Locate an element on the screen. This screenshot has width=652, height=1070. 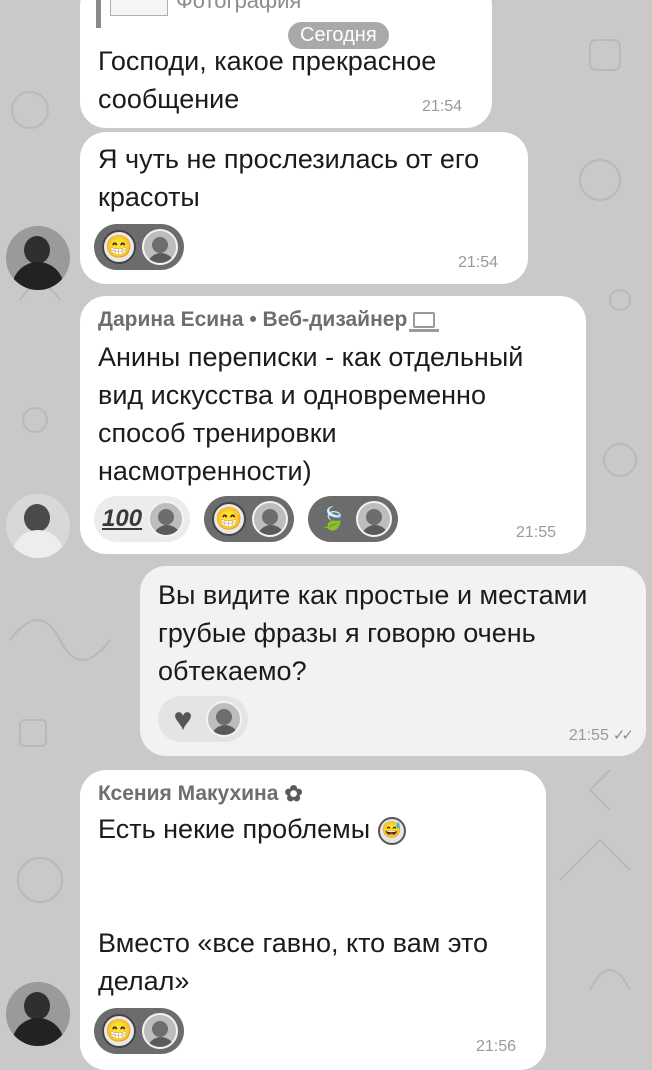
message-text: Я чуть не прослезилась от его красоты is located at coordinates (289, 178).